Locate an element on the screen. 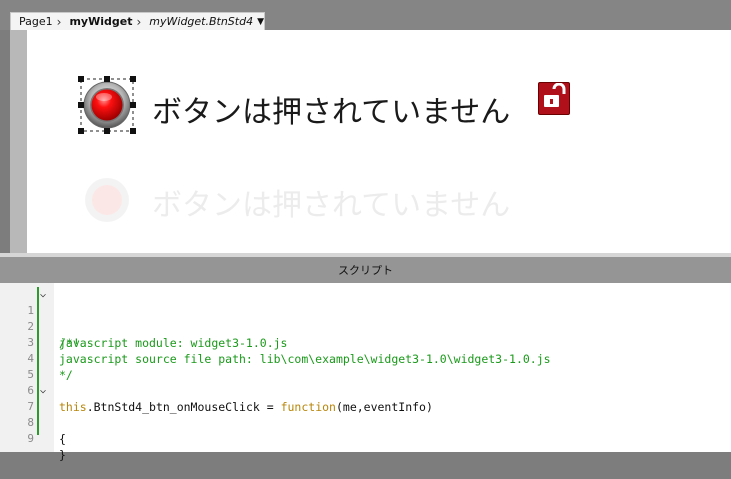 This screenshot has height=479, width=731. code-line: 8 is located at coordinates (365, 414).